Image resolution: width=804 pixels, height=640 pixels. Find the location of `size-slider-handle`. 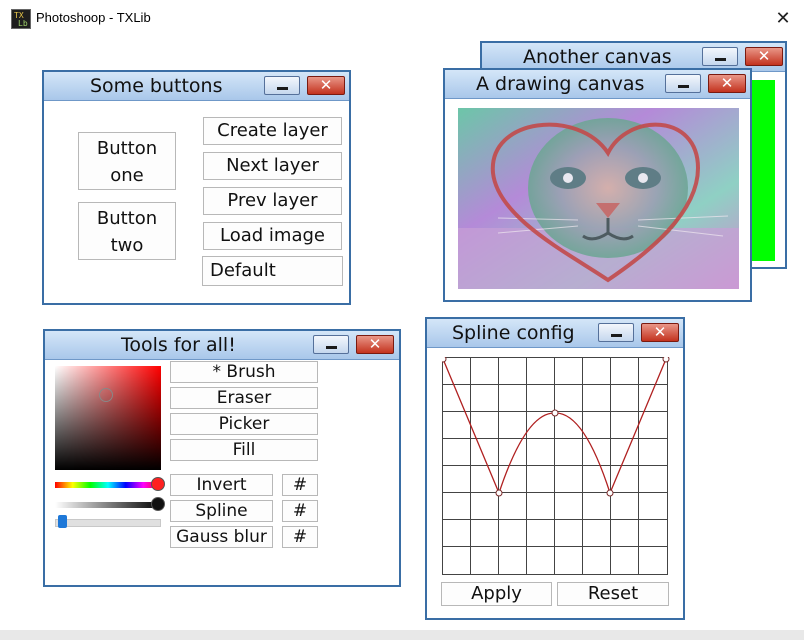

size-slider-handle is located at coordinates (62, 521).